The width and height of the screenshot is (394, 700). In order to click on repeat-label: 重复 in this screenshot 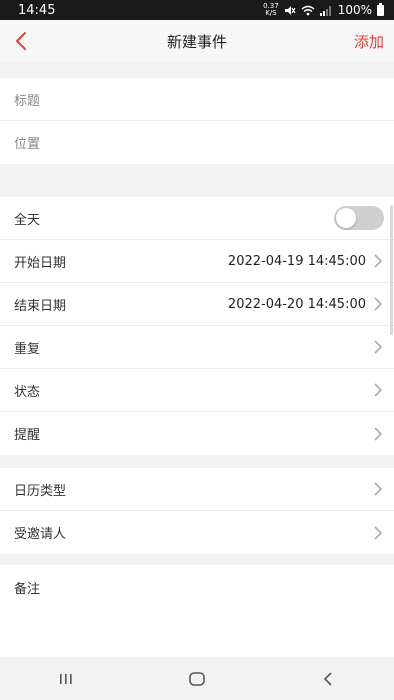, I will do `click(27, 349)`.